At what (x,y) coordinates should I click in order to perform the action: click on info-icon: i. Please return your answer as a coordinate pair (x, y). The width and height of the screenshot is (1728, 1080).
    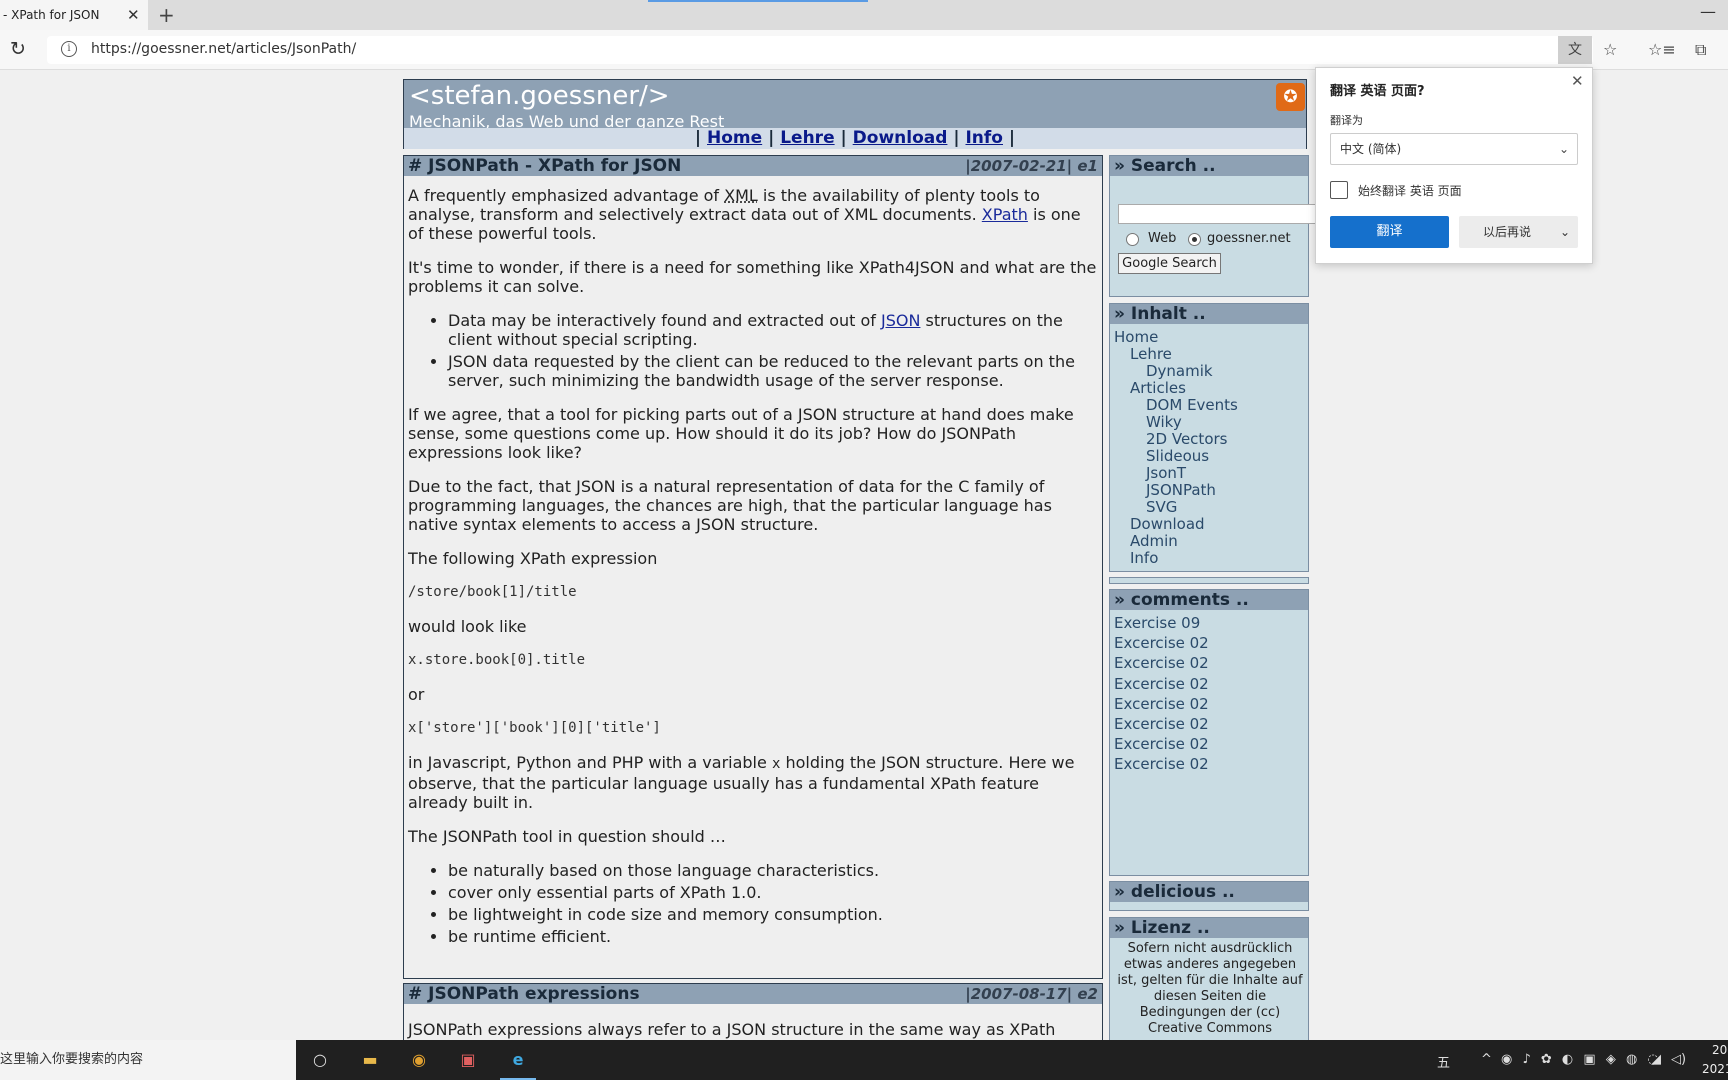
    Looking at the image, I should click on (69, 49).